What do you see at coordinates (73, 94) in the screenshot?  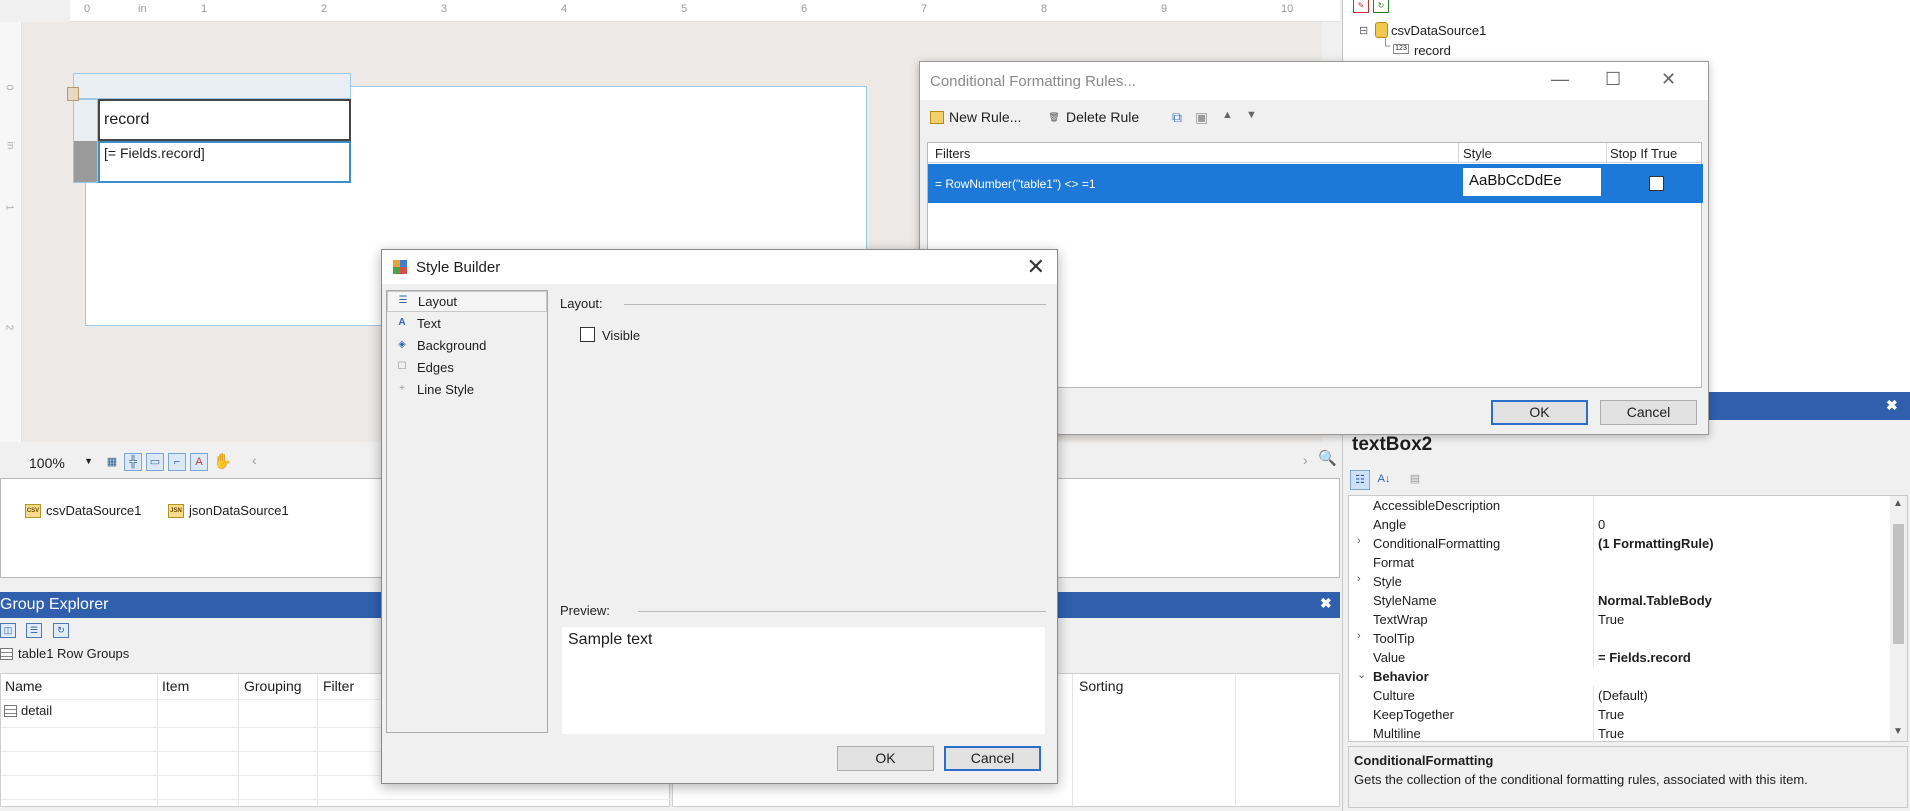 I see `table-select-handle` at bounding box center [73, 94].